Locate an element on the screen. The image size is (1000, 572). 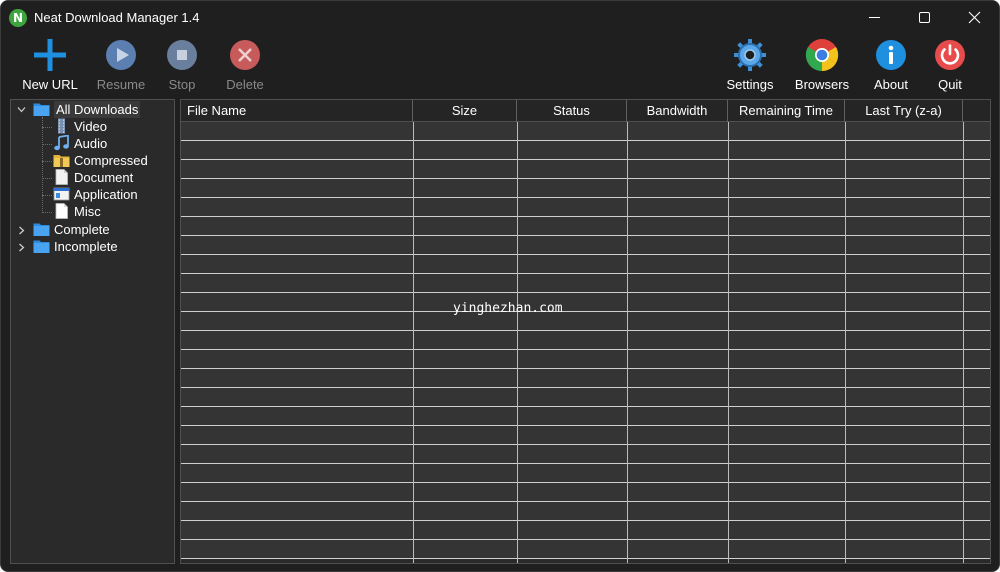
browsers-button: Browsers is located at coordinates (822, 66).